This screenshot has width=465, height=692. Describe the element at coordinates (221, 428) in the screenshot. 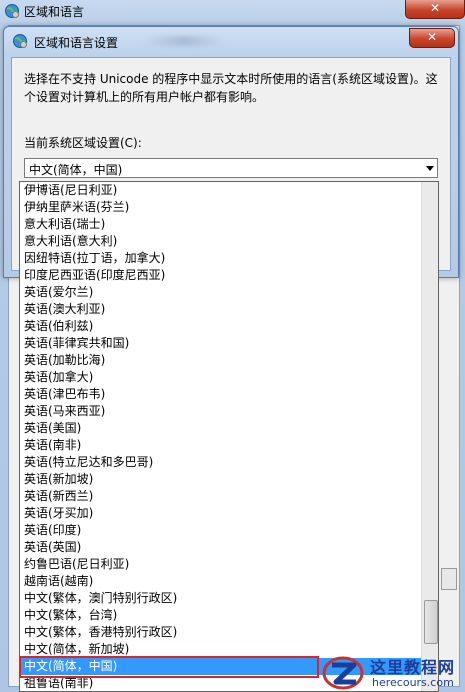

I see `locale-option: 英语(美国)` at that location.